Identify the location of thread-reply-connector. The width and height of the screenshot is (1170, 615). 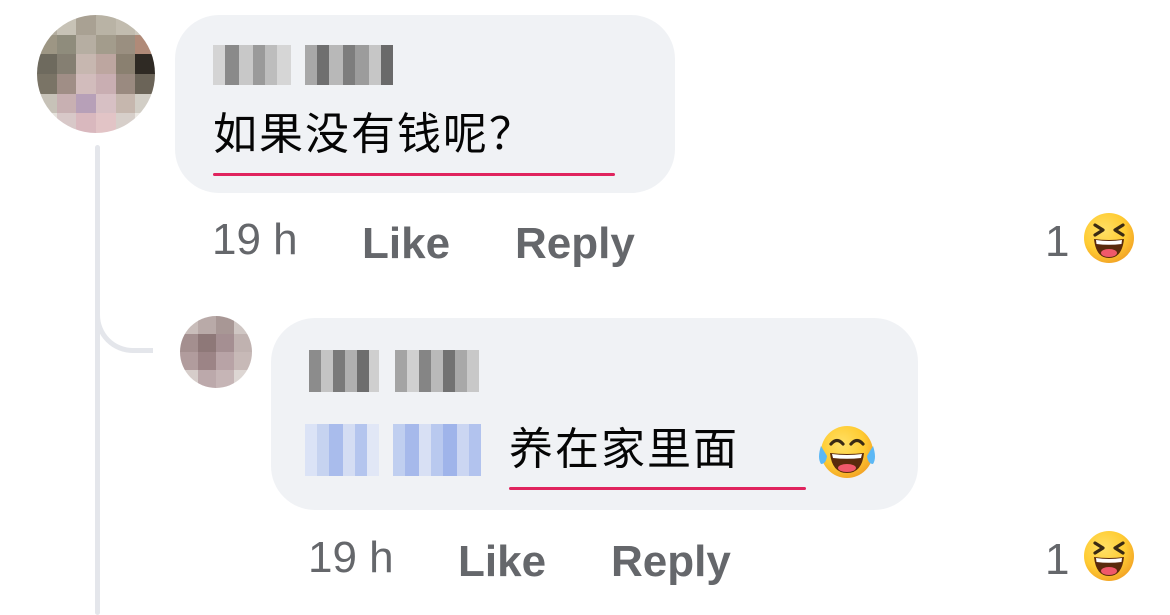
(124, 326).